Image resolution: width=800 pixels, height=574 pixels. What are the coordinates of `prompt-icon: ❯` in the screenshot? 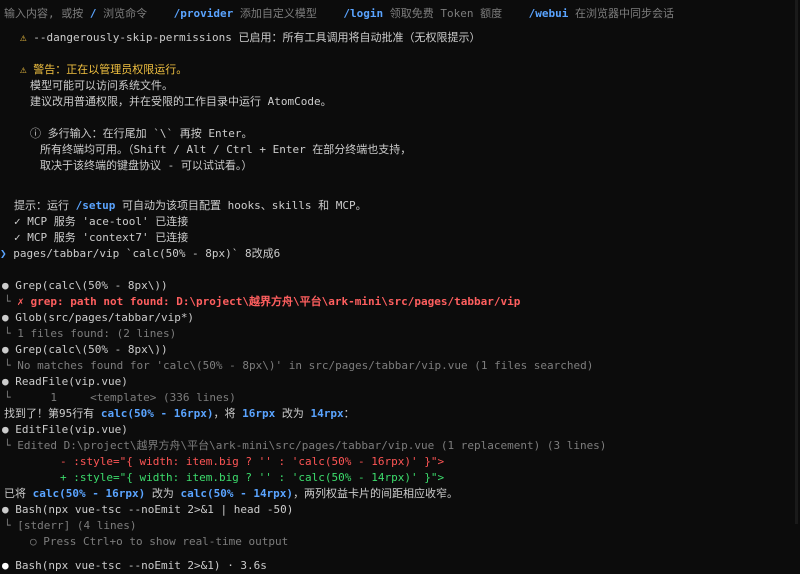 It's located at (3, 253).